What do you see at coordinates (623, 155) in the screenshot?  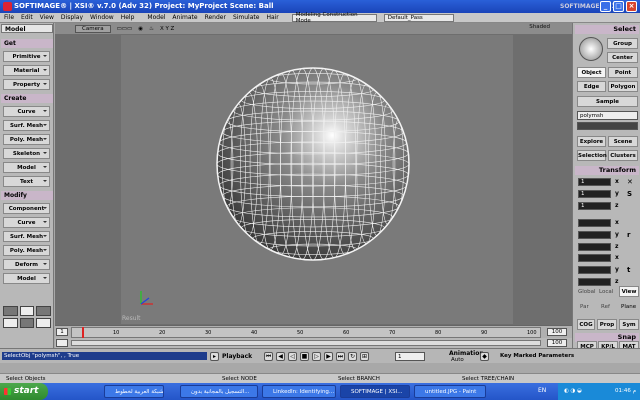 I see `clusters-button: Clusters` at bounding box center [623, 155].